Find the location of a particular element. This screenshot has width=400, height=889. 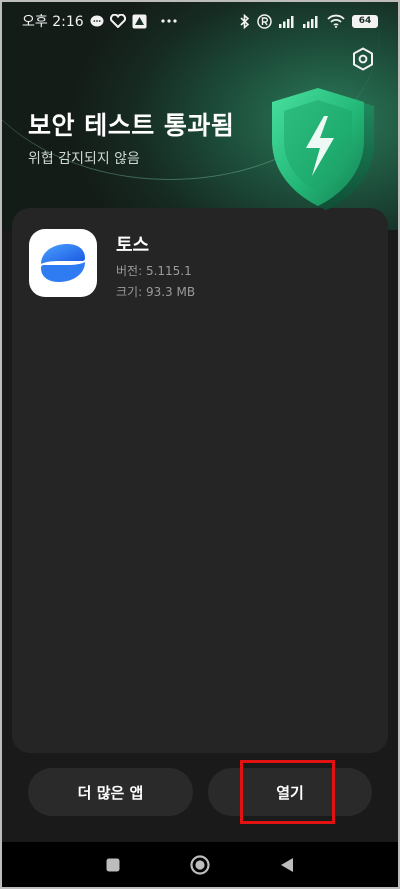

navigation-bar is located at coordinates (200, 865).